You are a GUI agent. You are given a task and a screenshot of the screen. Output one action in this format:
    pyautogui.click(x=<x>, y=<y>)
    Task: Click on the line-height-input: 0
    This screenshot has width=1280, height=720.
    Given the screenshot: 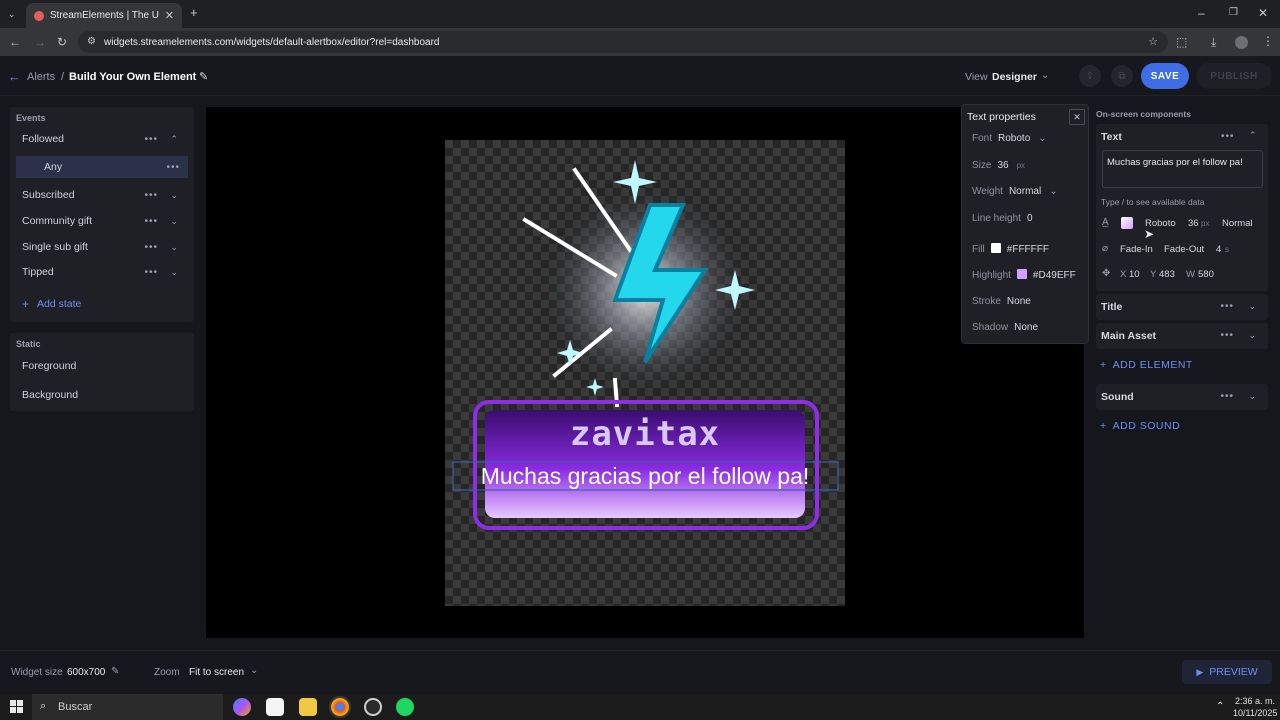 What is the action you would take?
    pyautogui.click(x=1030, y=218)
    